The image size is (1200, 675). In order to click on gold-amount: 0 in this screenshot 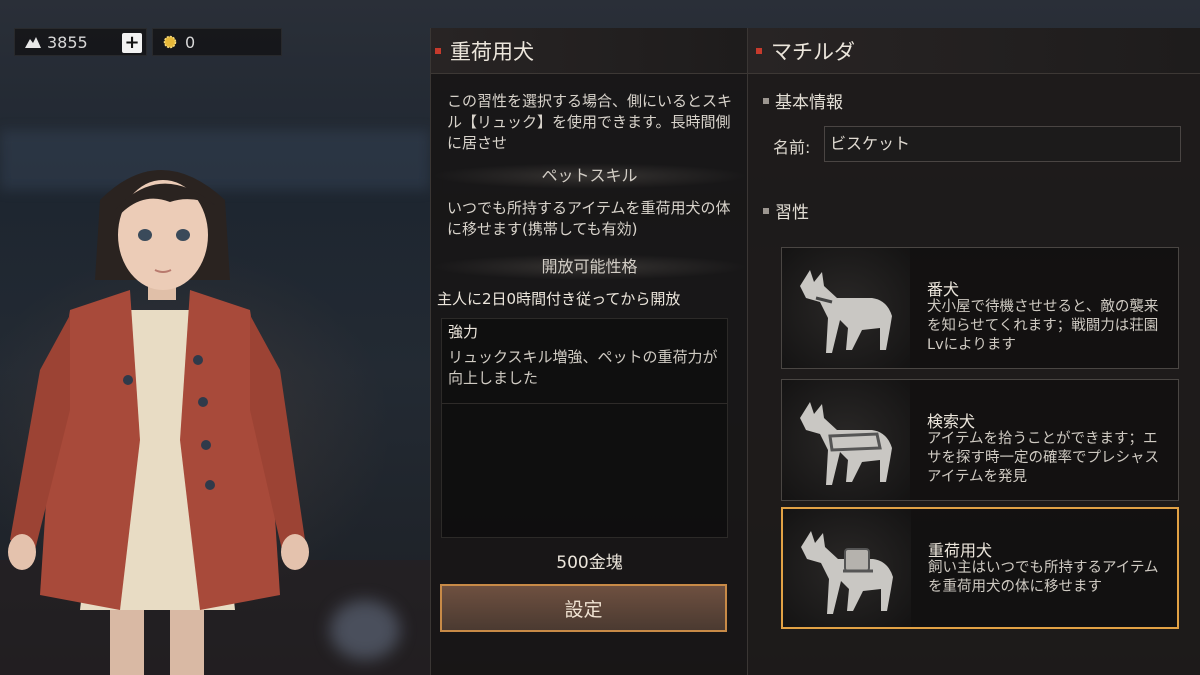, I will do `click(190, 42)`.